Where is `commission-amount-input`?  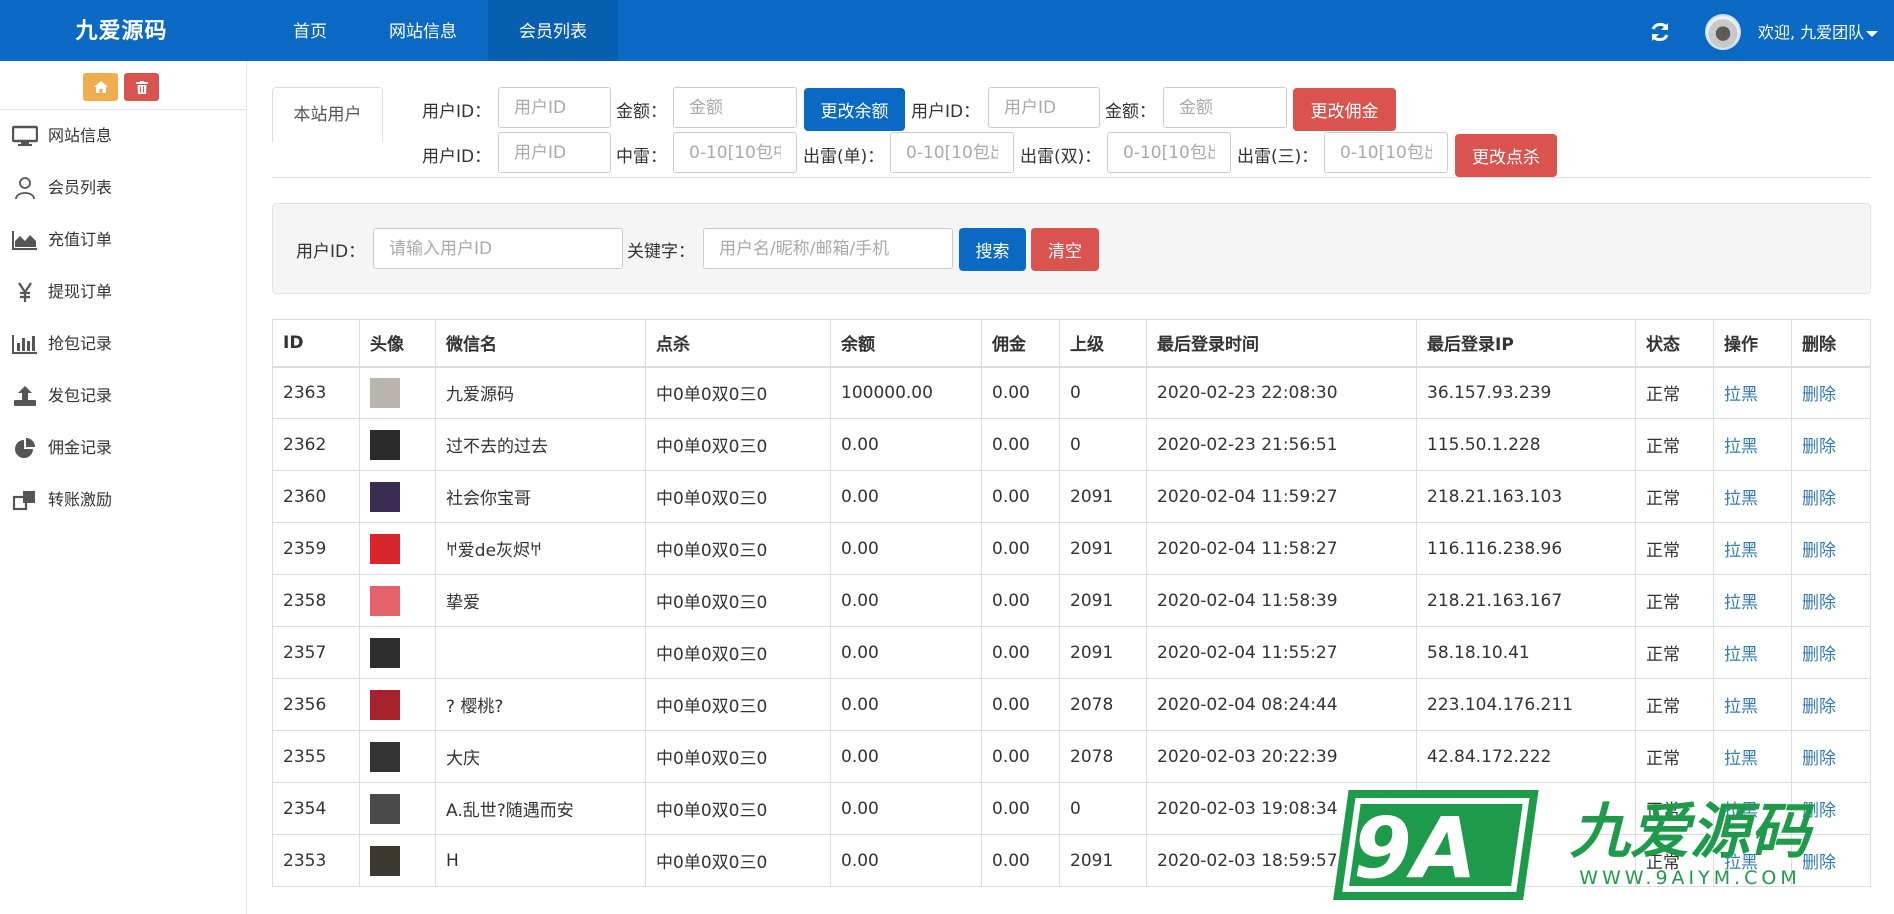 commission-amount-input is located at coordinates (1225, 107).